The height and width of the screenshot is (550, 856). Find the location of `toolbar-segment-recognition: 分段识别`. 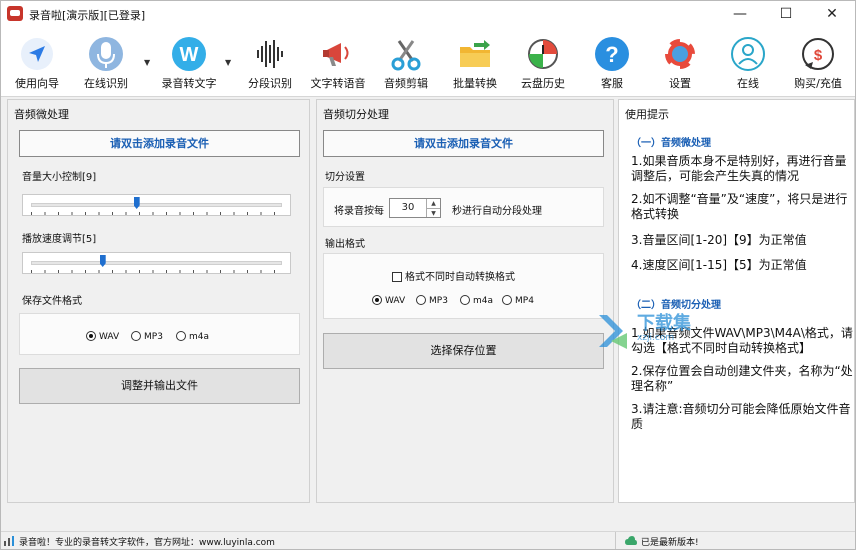

toolbar-segment-recognition: 分段识别 is located at coordinates (270, 61).